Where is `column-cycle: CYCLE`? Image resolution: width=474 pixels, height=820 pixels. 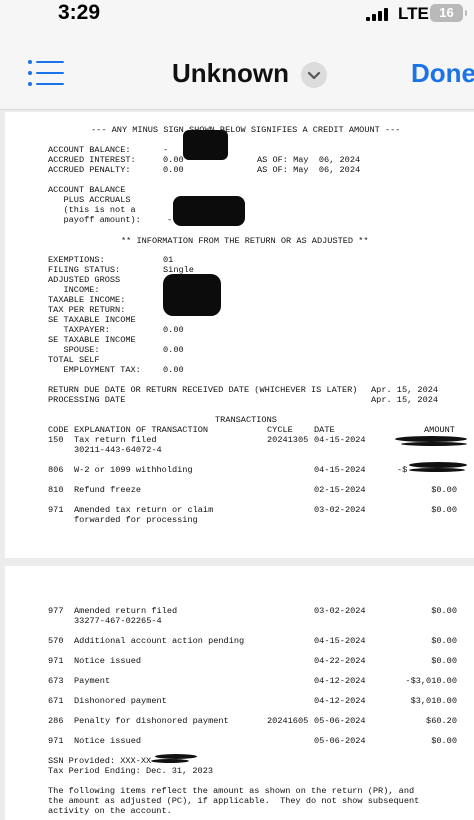 column-cycle: CYCLE is located at coordinates (280, 430).